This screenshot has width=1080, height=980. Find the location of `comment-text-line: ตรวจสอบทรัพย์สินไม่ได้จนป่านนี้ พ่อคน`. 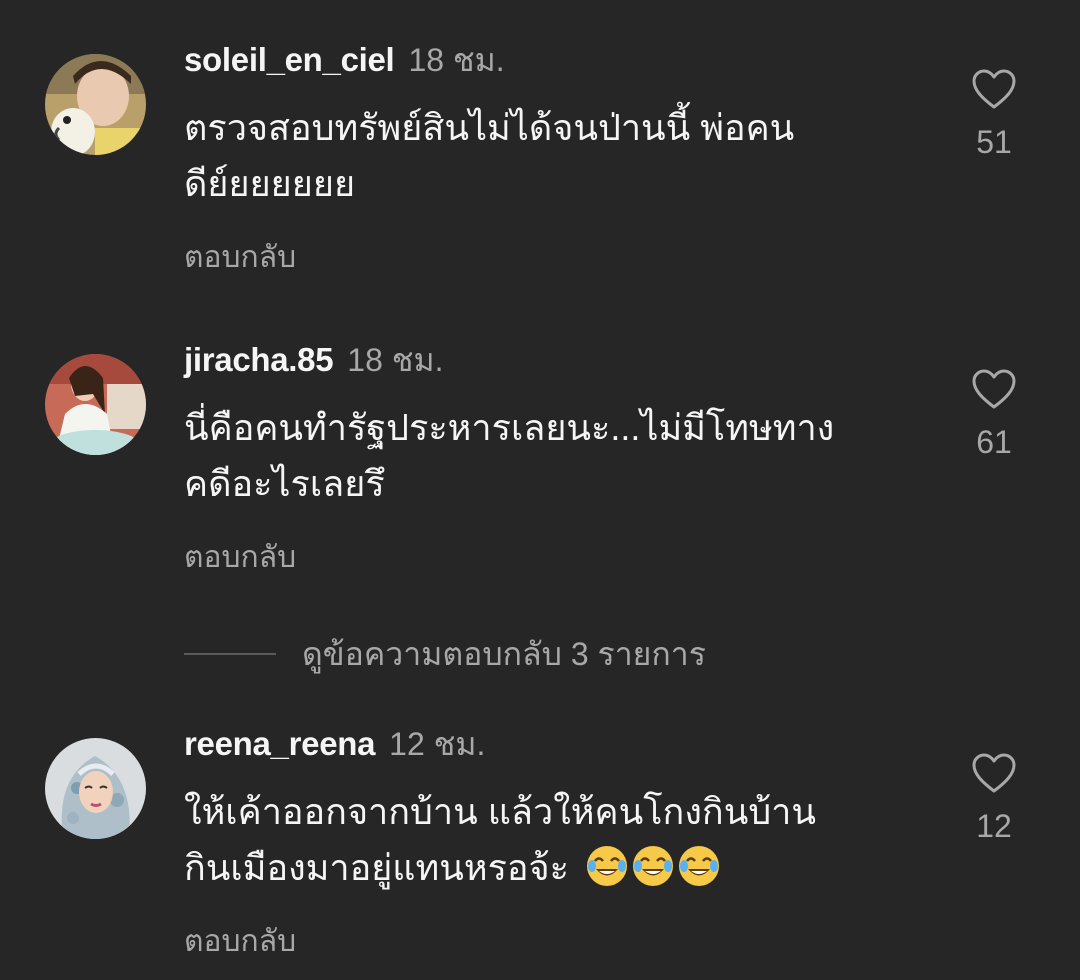

comment-text-line: ตรวจสอบทรัพย์สินไม่ได้จนป่านนี้ พ่อคน is located at coordinates (489, 127).